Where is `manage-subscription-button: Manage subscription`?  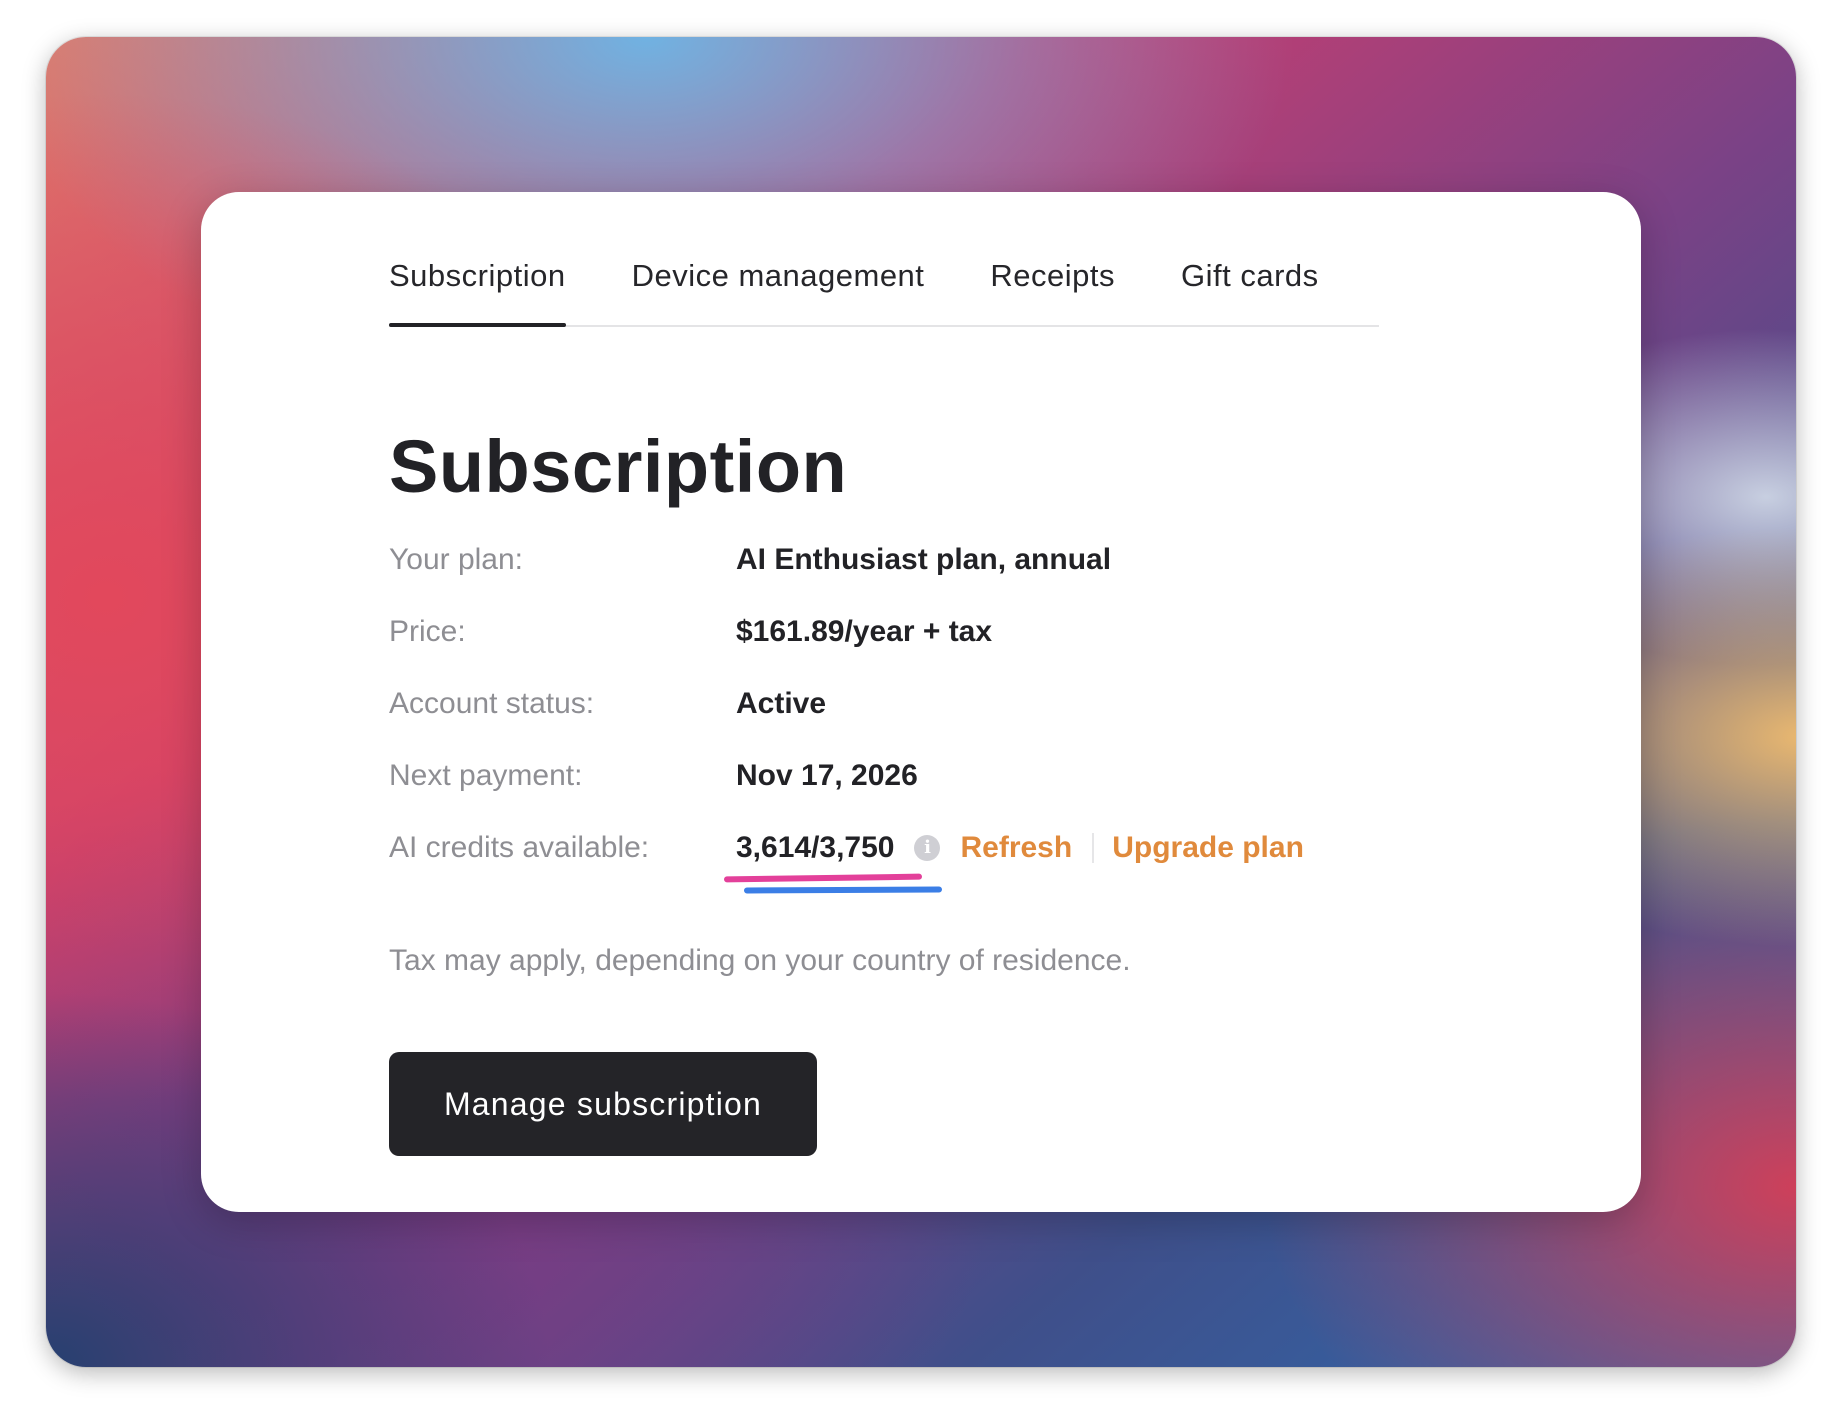 manage-subscription-button: Manage subscription is located at coordinates (603, 1104).